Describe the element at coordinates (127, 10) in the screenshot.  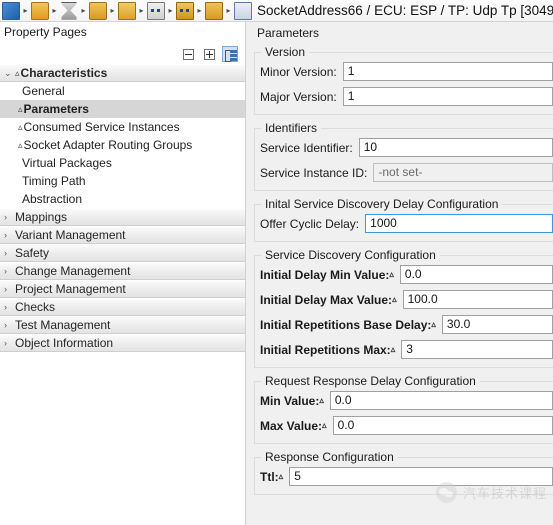
I see `grid-table-icon` at that location.